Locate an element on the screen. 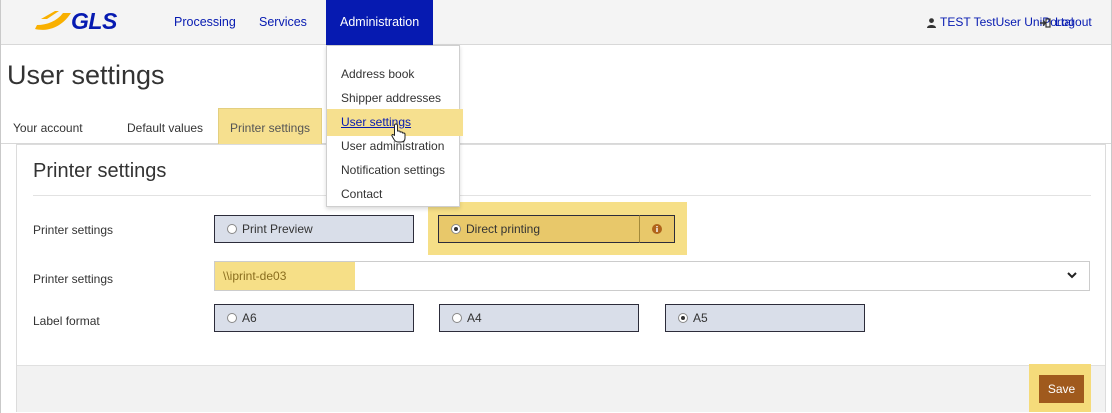 The width and height of the screenshot is (1112, 413). info-icon is located at coordinates (657, 229).